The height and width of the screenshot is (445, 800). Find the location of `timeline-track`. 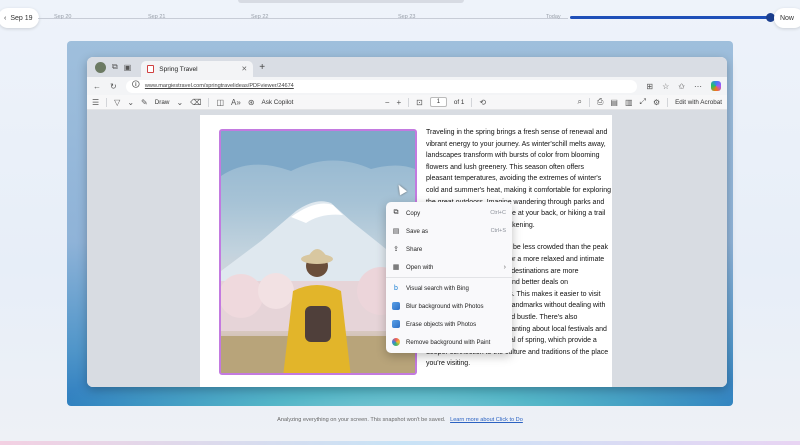

timeline-track is located at coordinates (303, 18).